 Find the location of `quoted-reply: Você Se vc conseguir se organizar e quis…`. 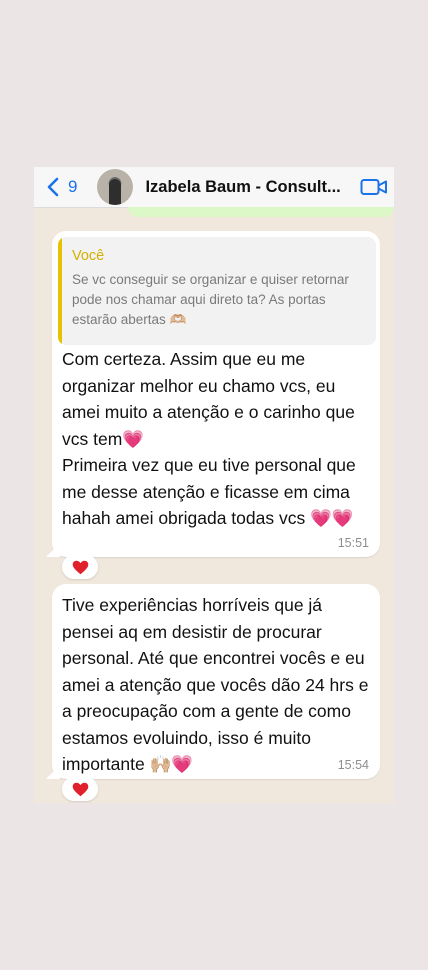

quoted-reply: Você Se vc conseguir se organizar e quis… is located at coordinates (217, 291).